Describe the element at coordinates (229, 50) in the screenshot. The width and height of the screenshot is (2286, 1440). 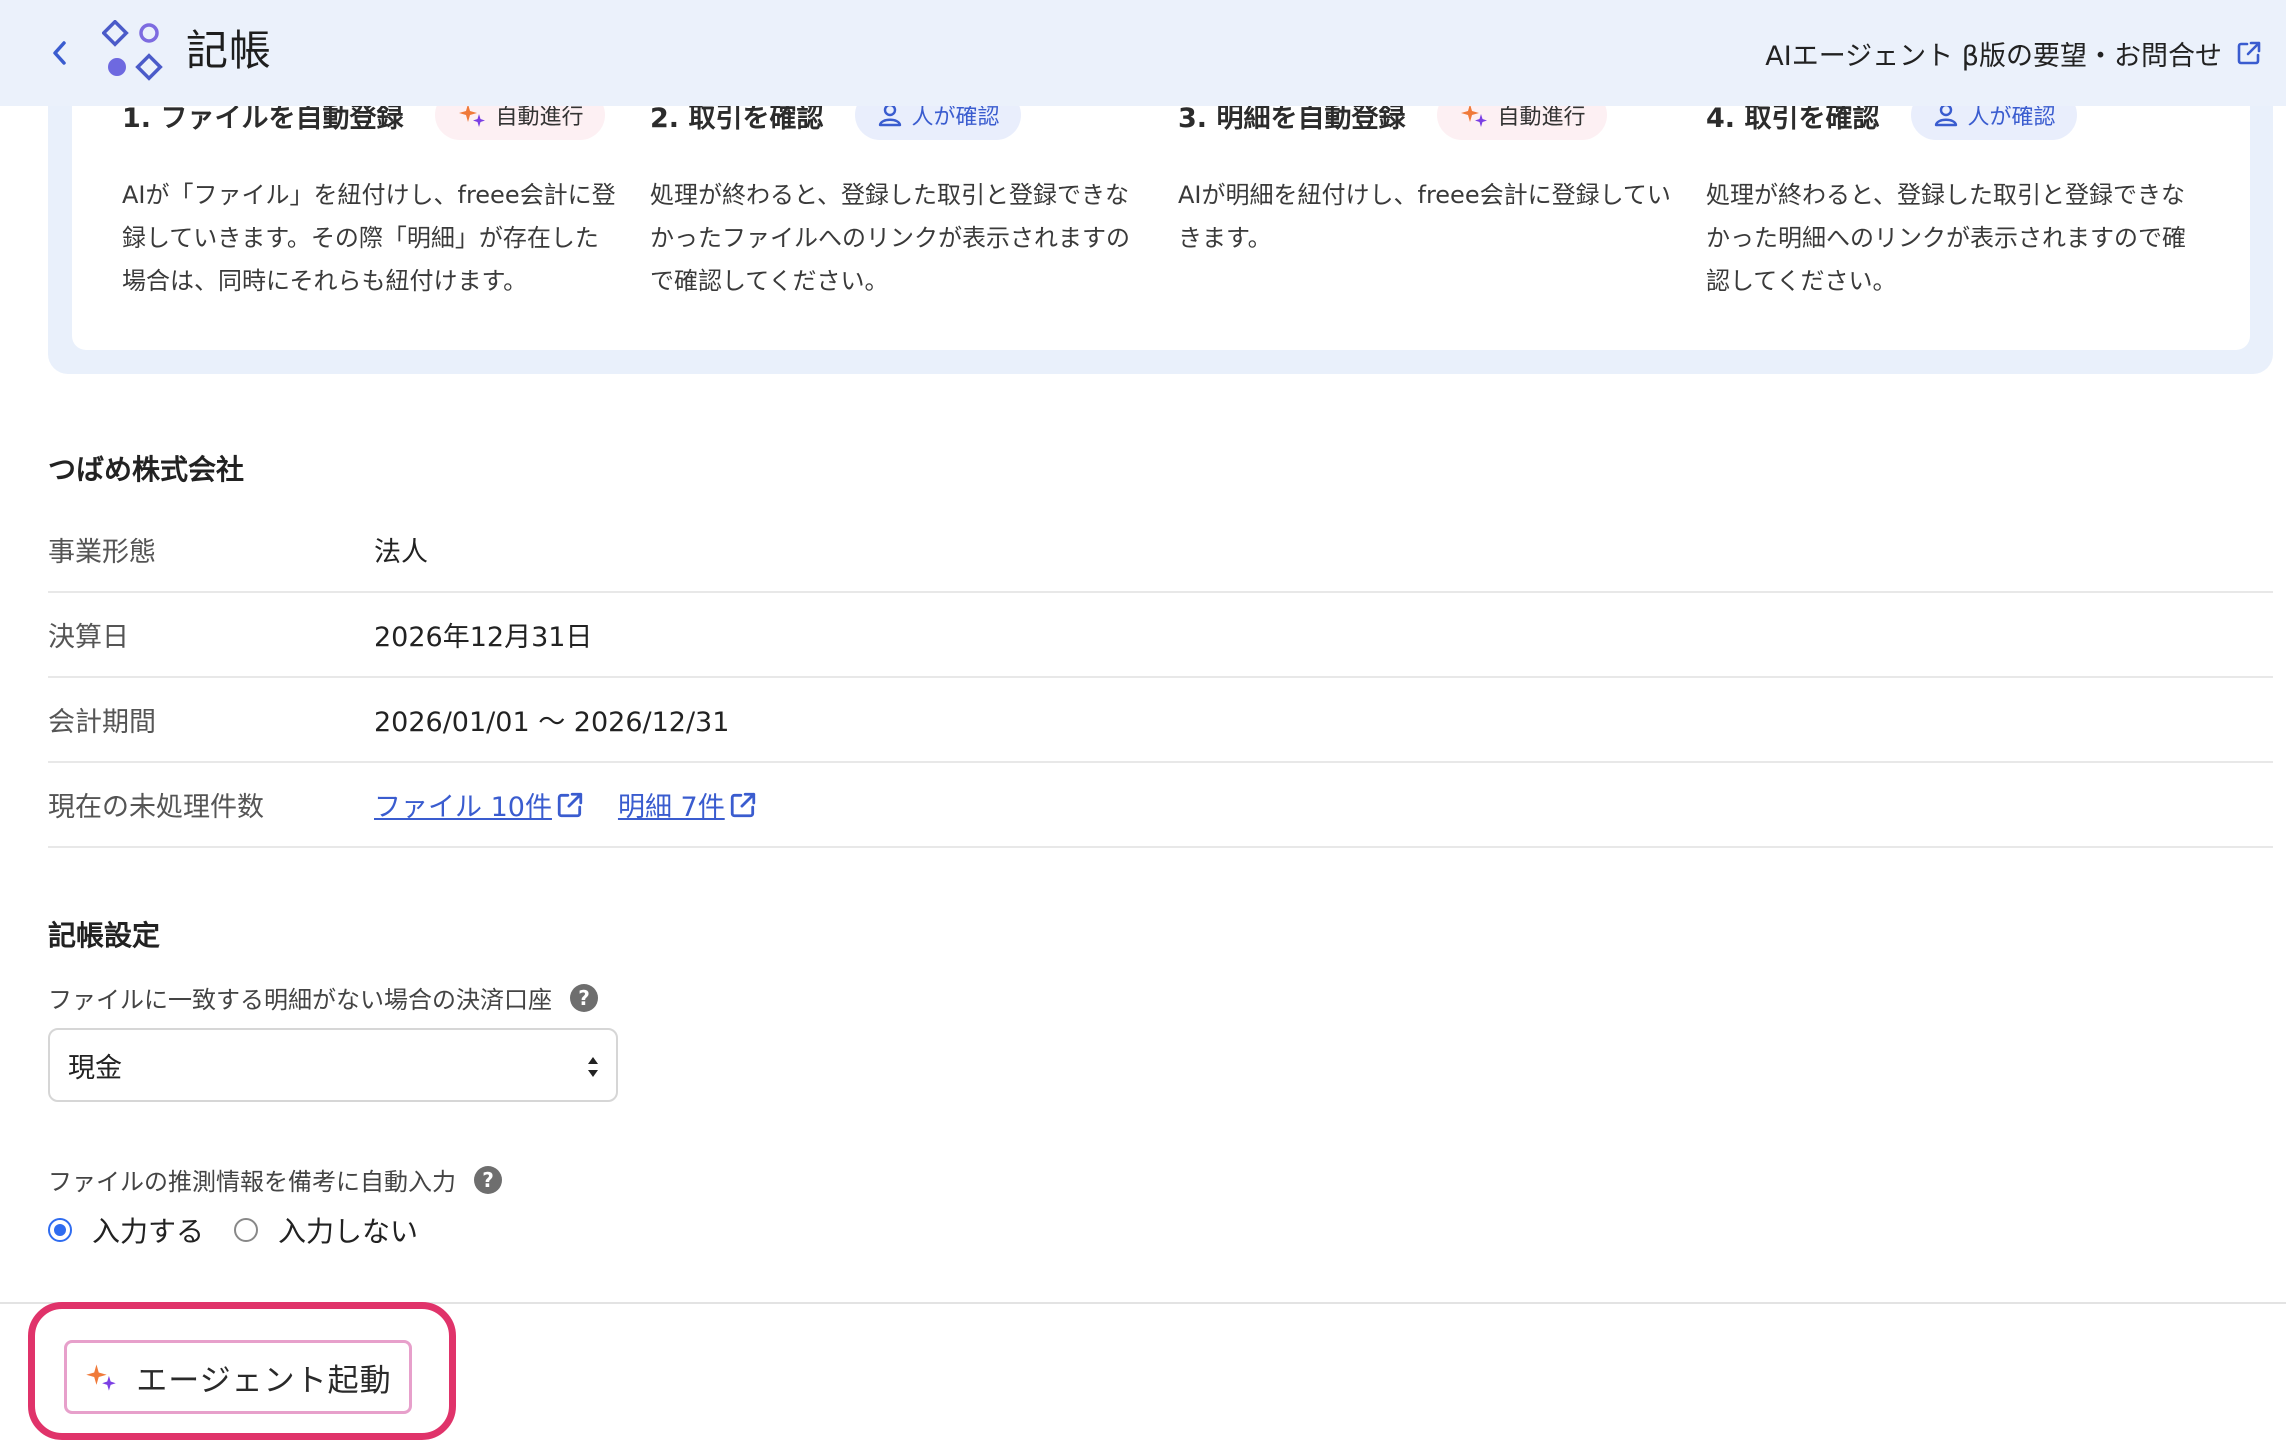
I see `page-title: 記帳` at that location.